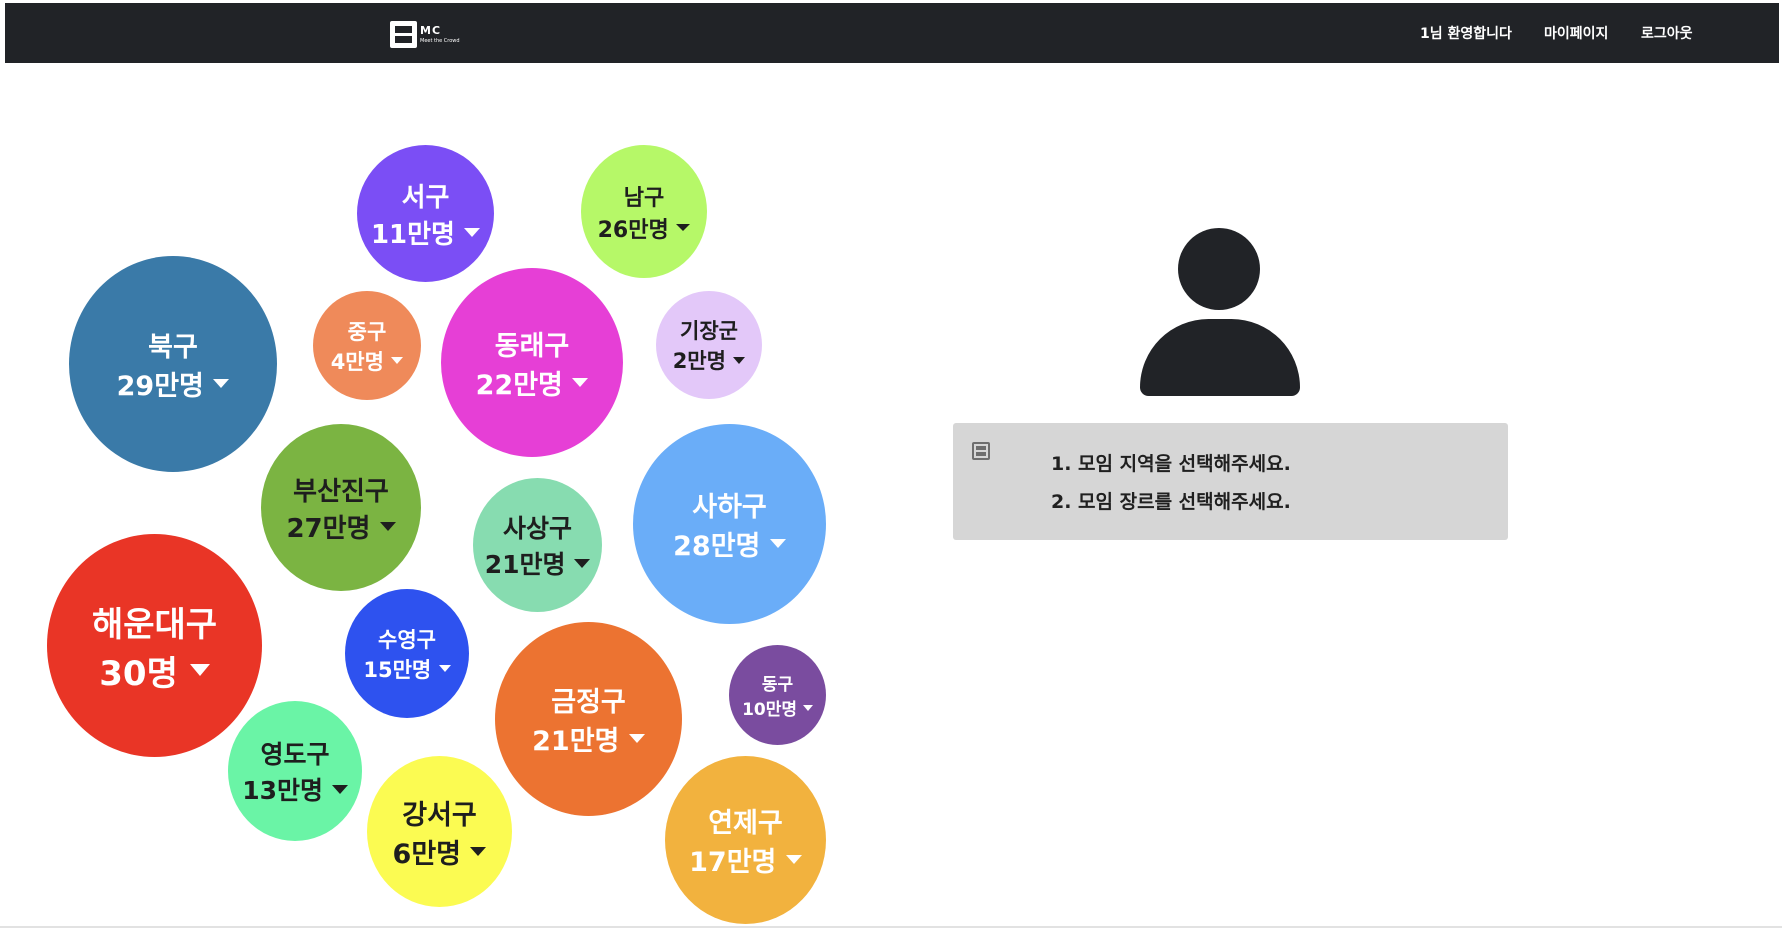 This screenshot has width=1782, height=928. Describe the element at coordinates (733, 862) in the screenshot. I see `district-count-value: 17만명` at that location.